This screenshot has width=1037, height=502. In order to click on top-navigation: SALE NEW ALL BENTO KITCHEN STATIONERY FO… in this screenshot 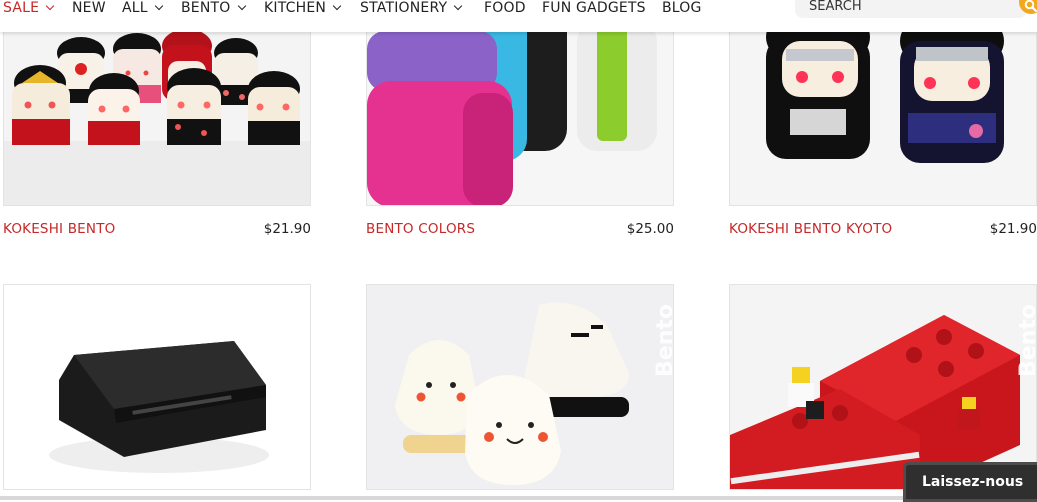, I will do `click(518, 16)`.